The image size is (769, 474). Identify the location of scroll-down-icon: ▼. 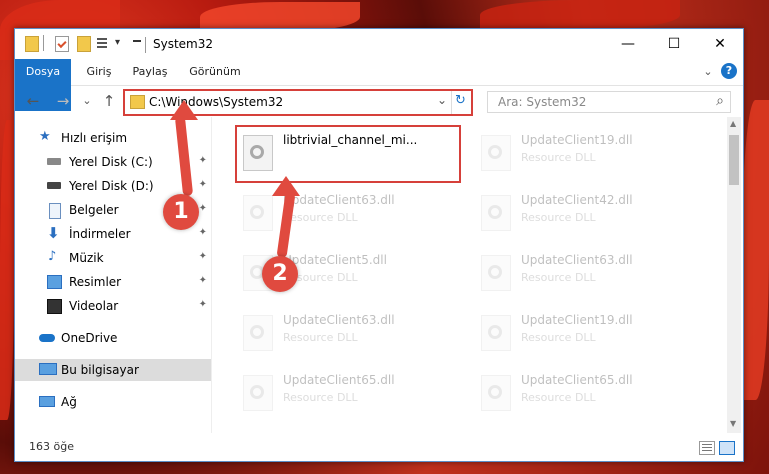
(733, 423).